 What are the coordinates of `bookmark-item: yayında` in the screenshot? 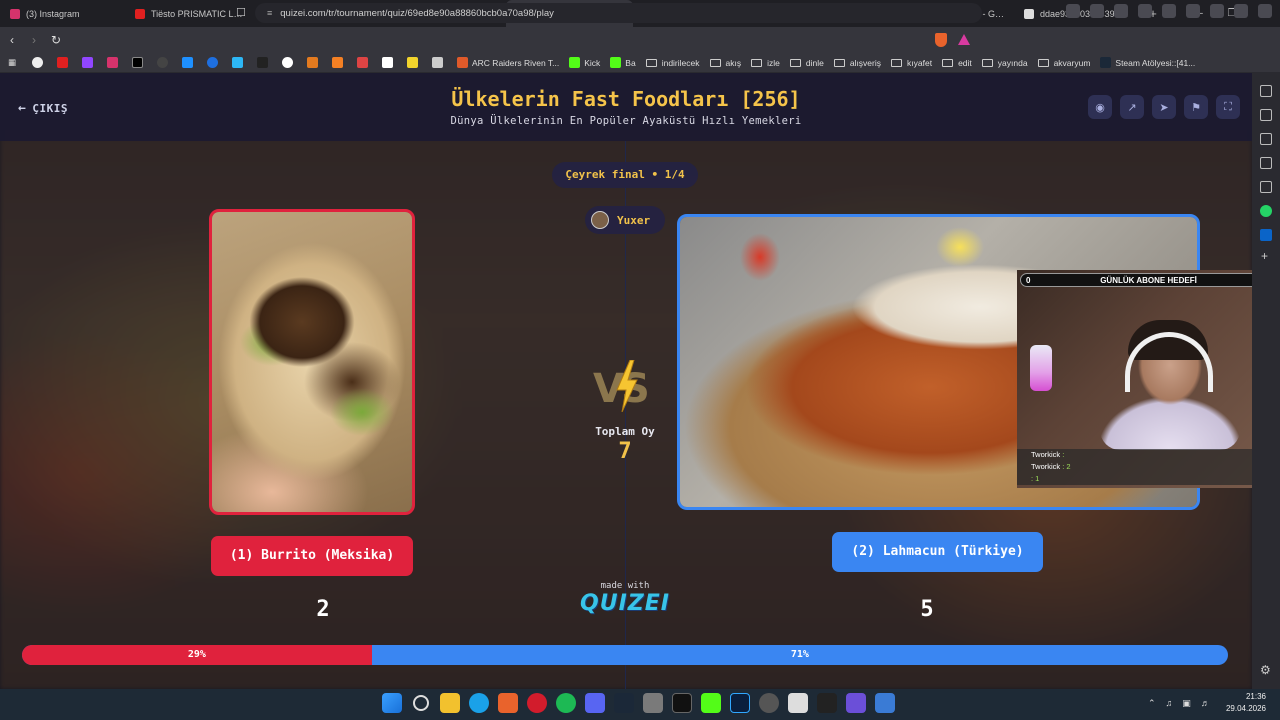 It's located at (1004, 63).